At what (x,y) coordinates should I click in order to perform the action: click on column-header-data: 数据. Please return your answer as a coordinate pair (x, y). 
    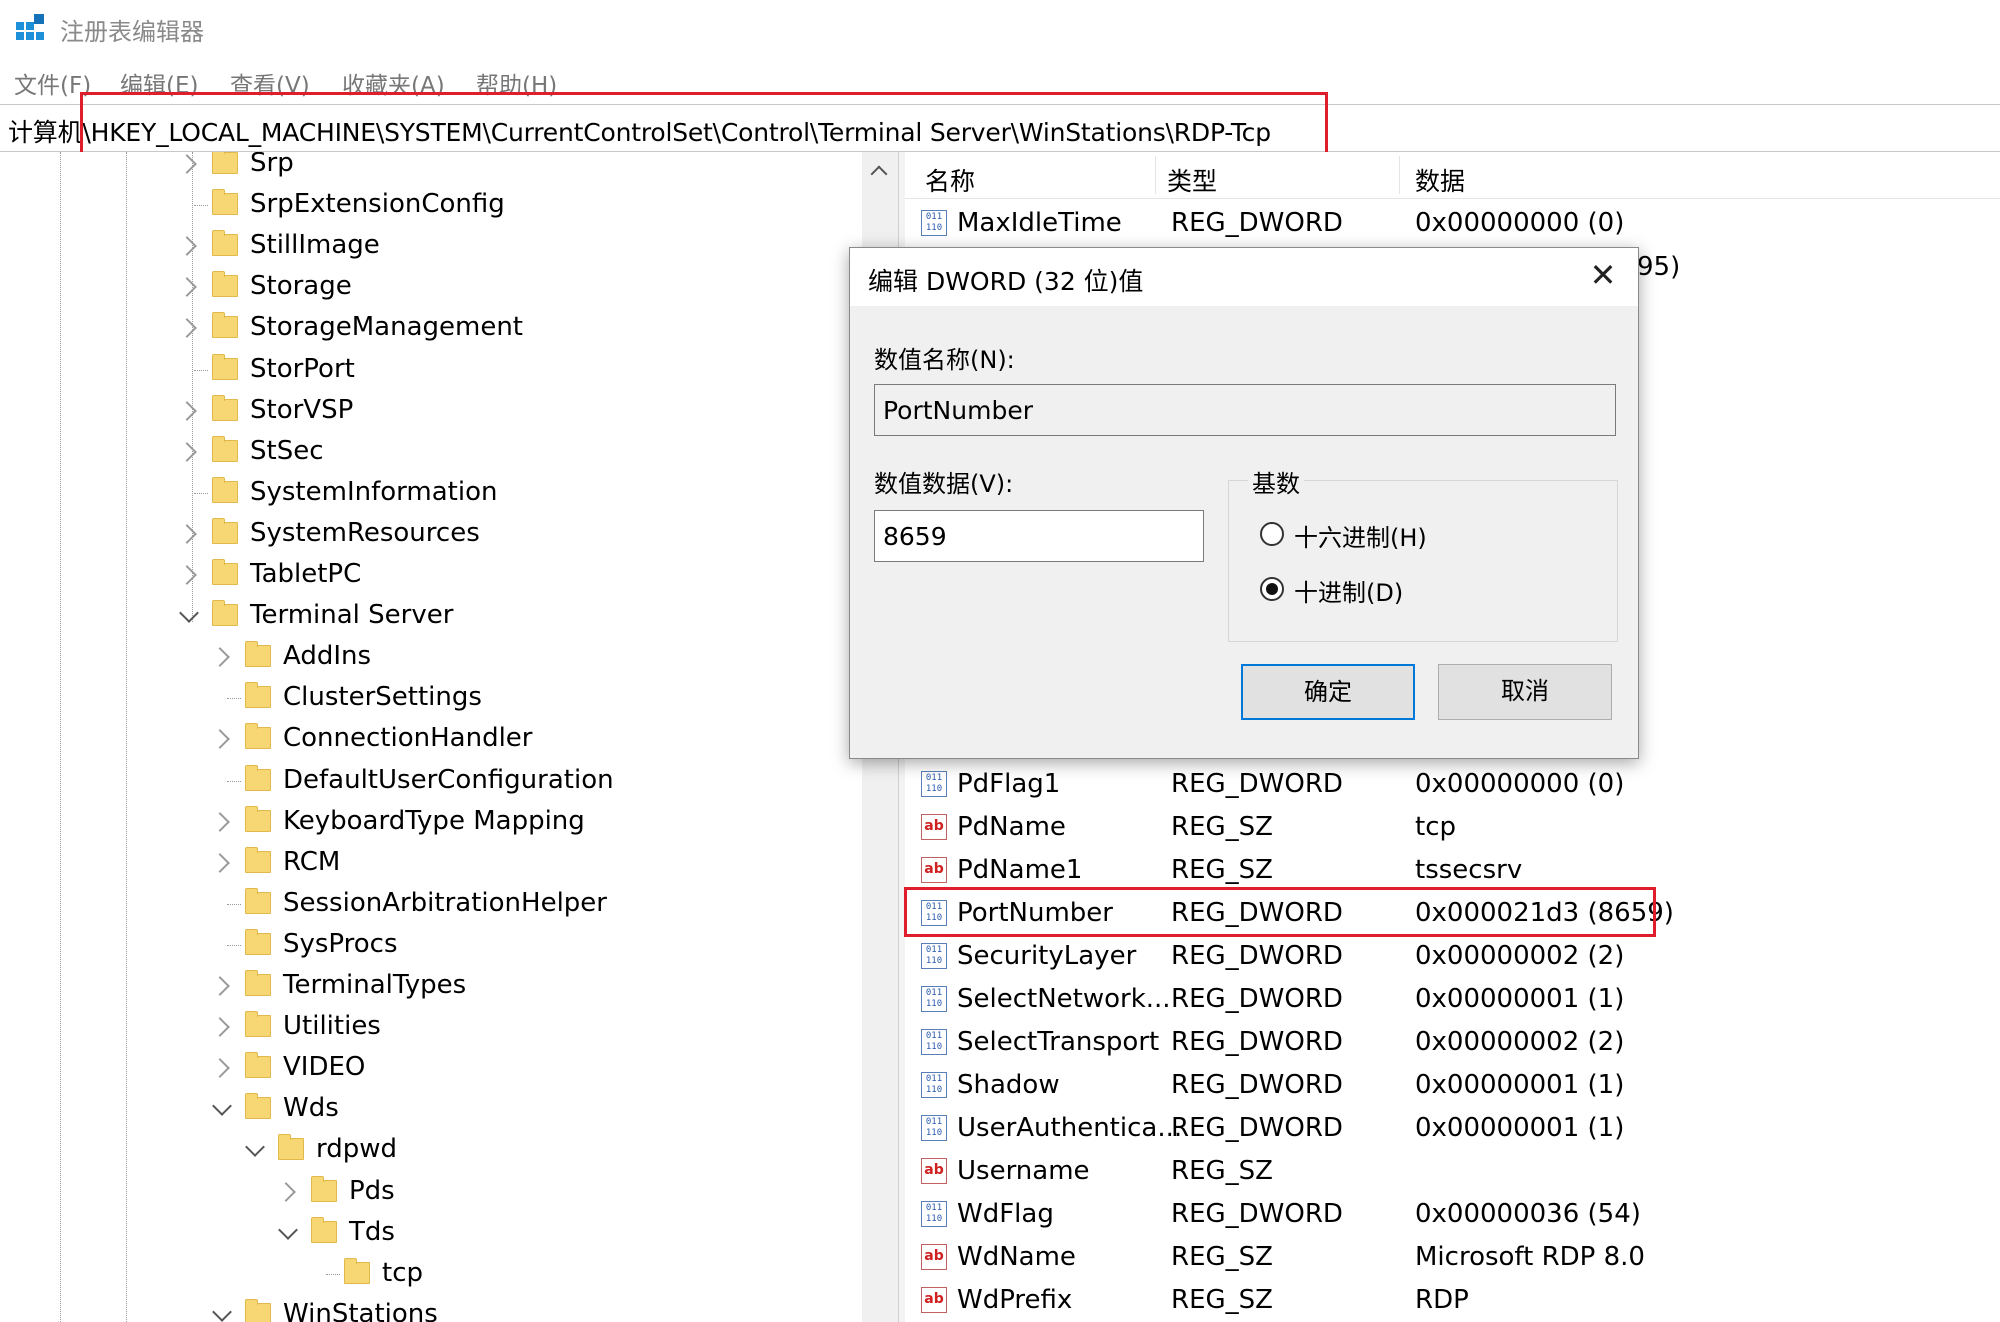
    Looking at the image, I should click on (1440, 180).